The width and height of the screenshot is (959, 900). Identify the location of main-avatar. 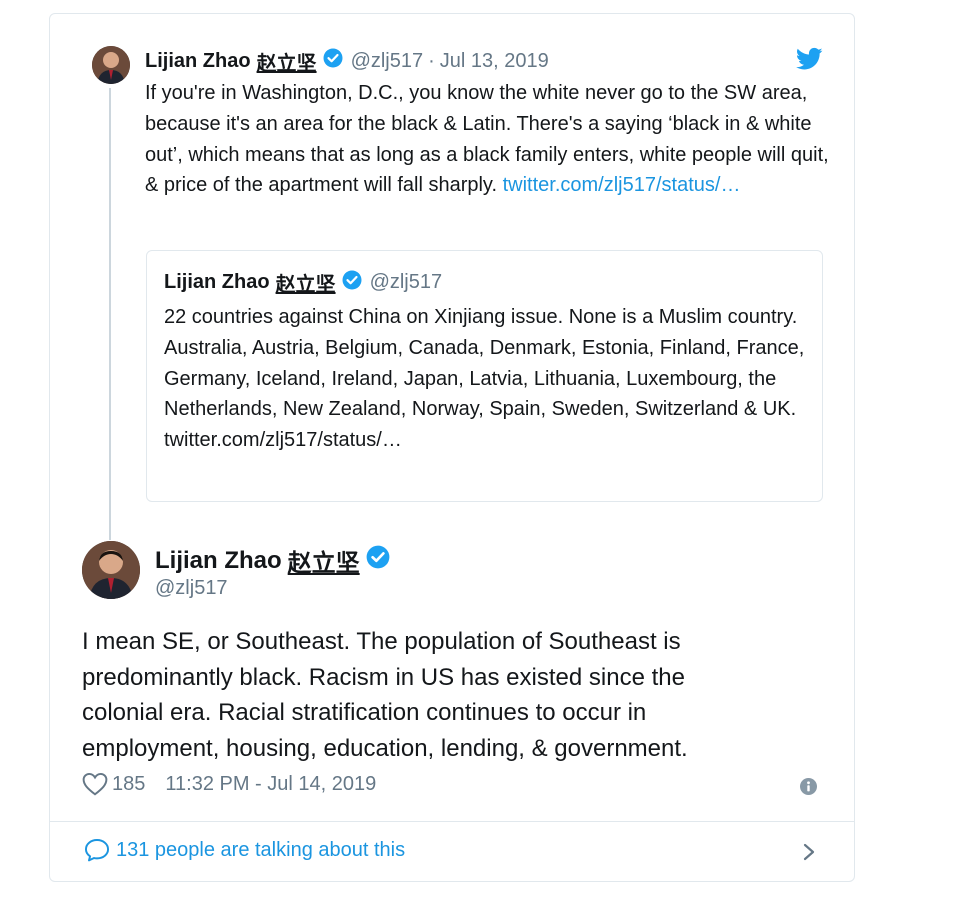
(111, 570).